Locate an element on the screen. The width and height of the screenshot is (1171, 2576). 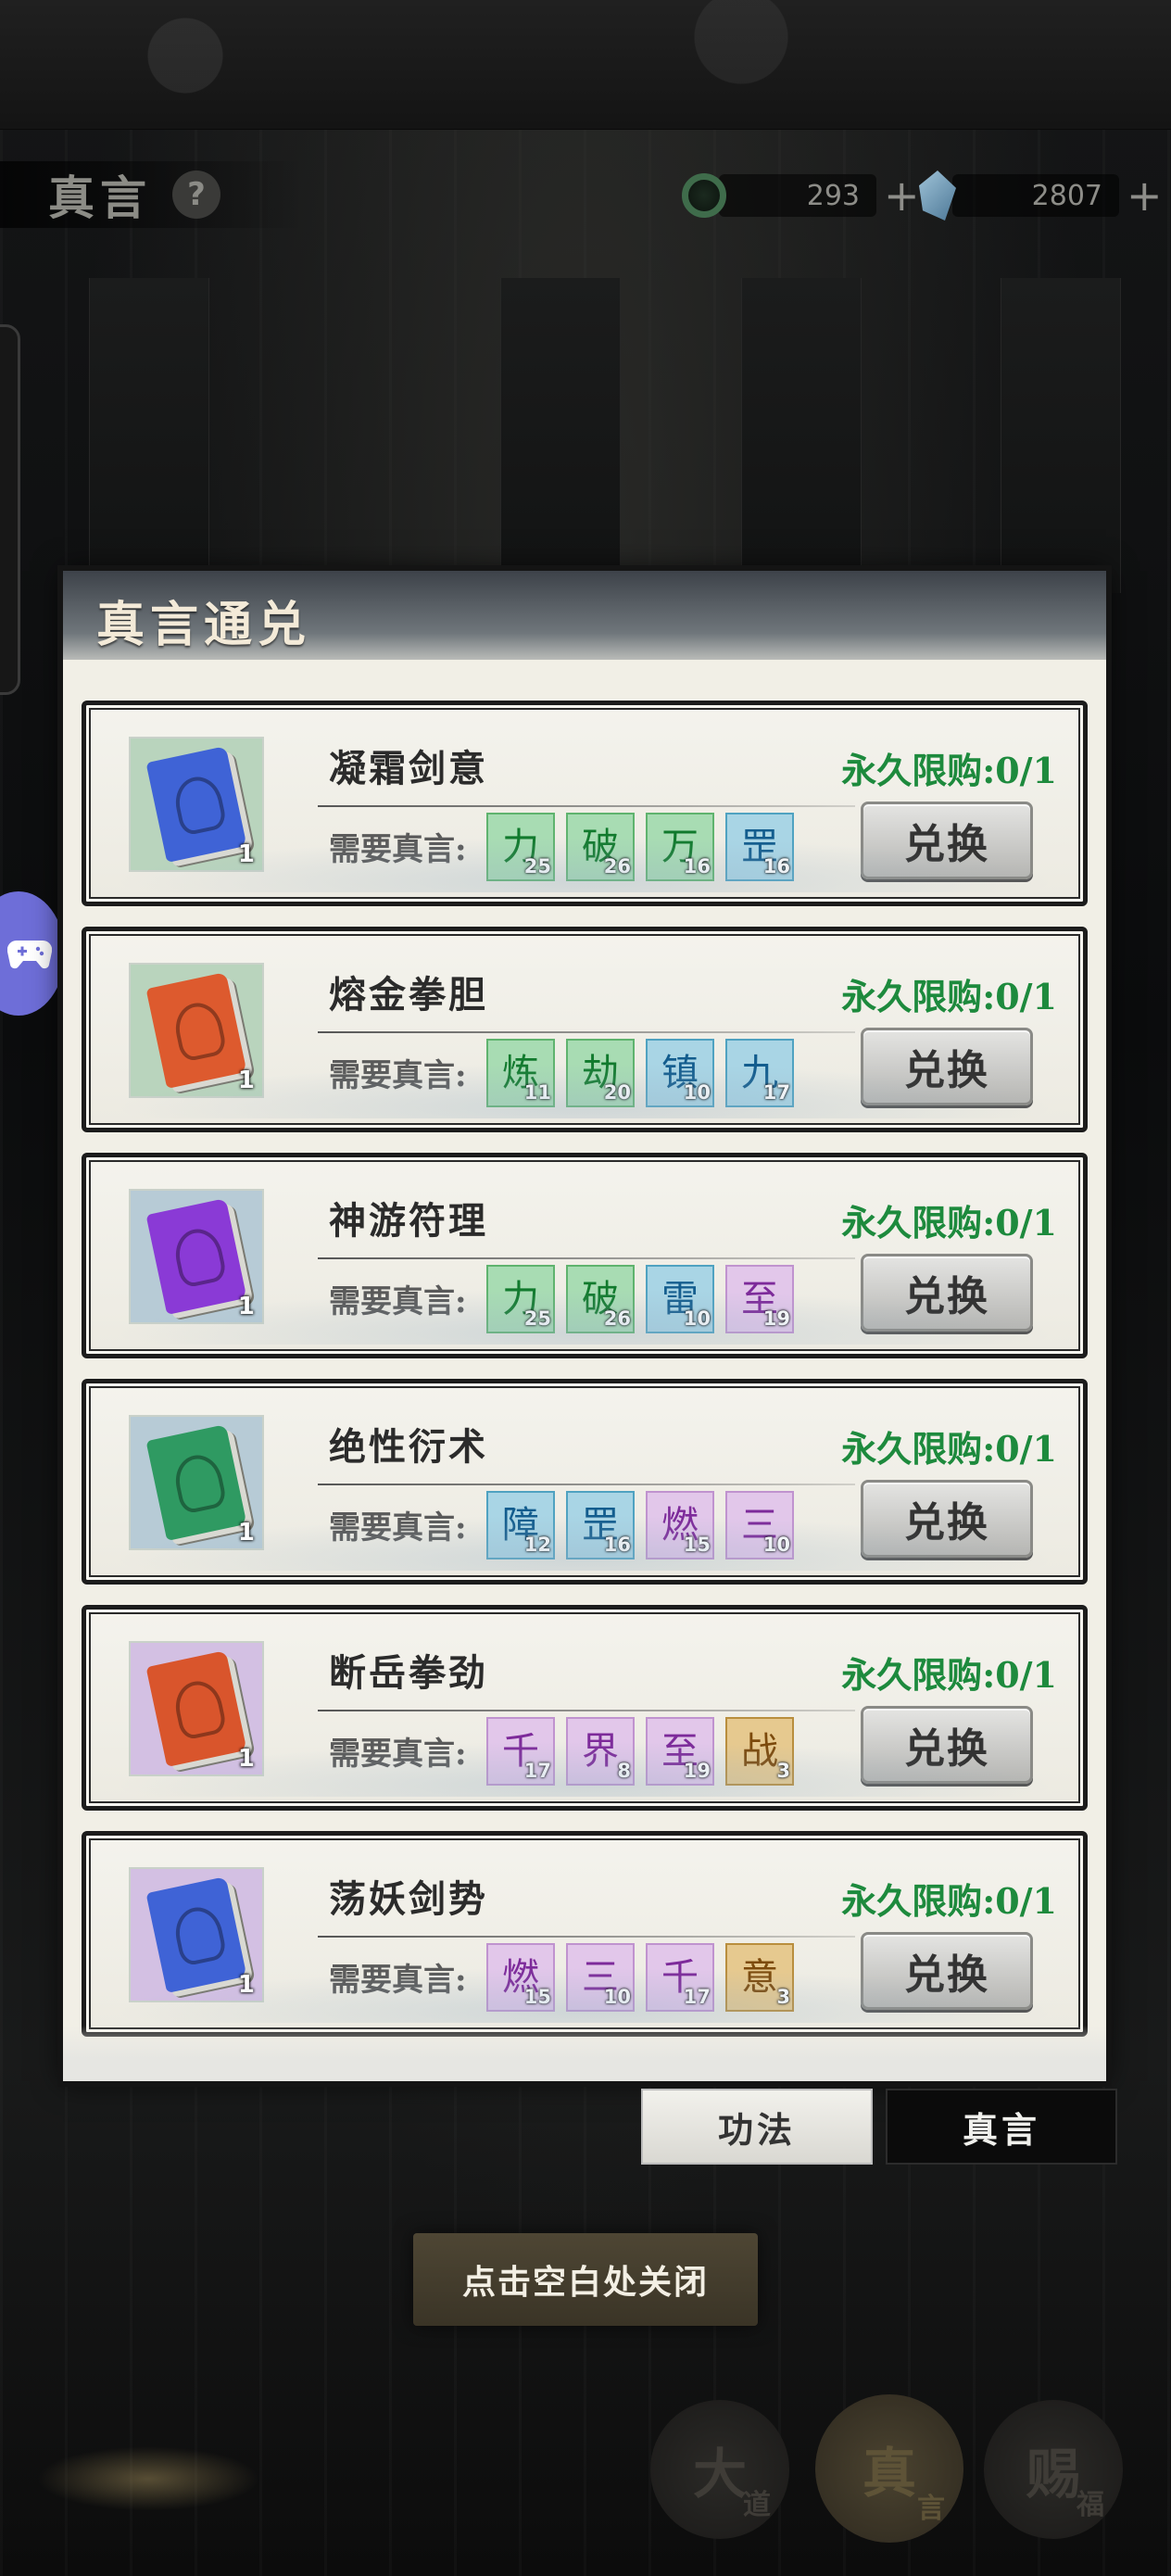
modal-header: 真言通兑 is located at coordinates (584, 615).